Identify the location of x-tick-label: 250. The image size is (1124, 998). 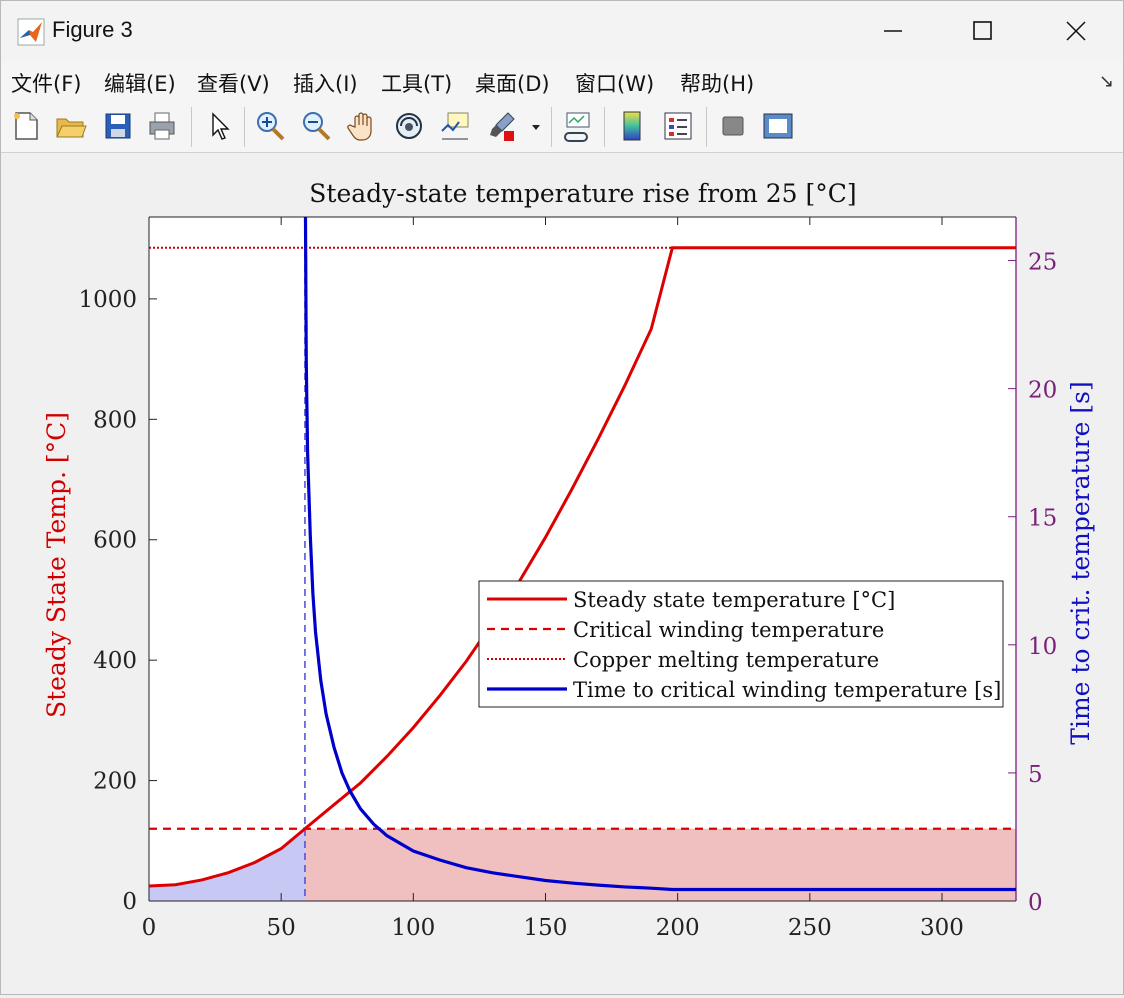
(810, 928).